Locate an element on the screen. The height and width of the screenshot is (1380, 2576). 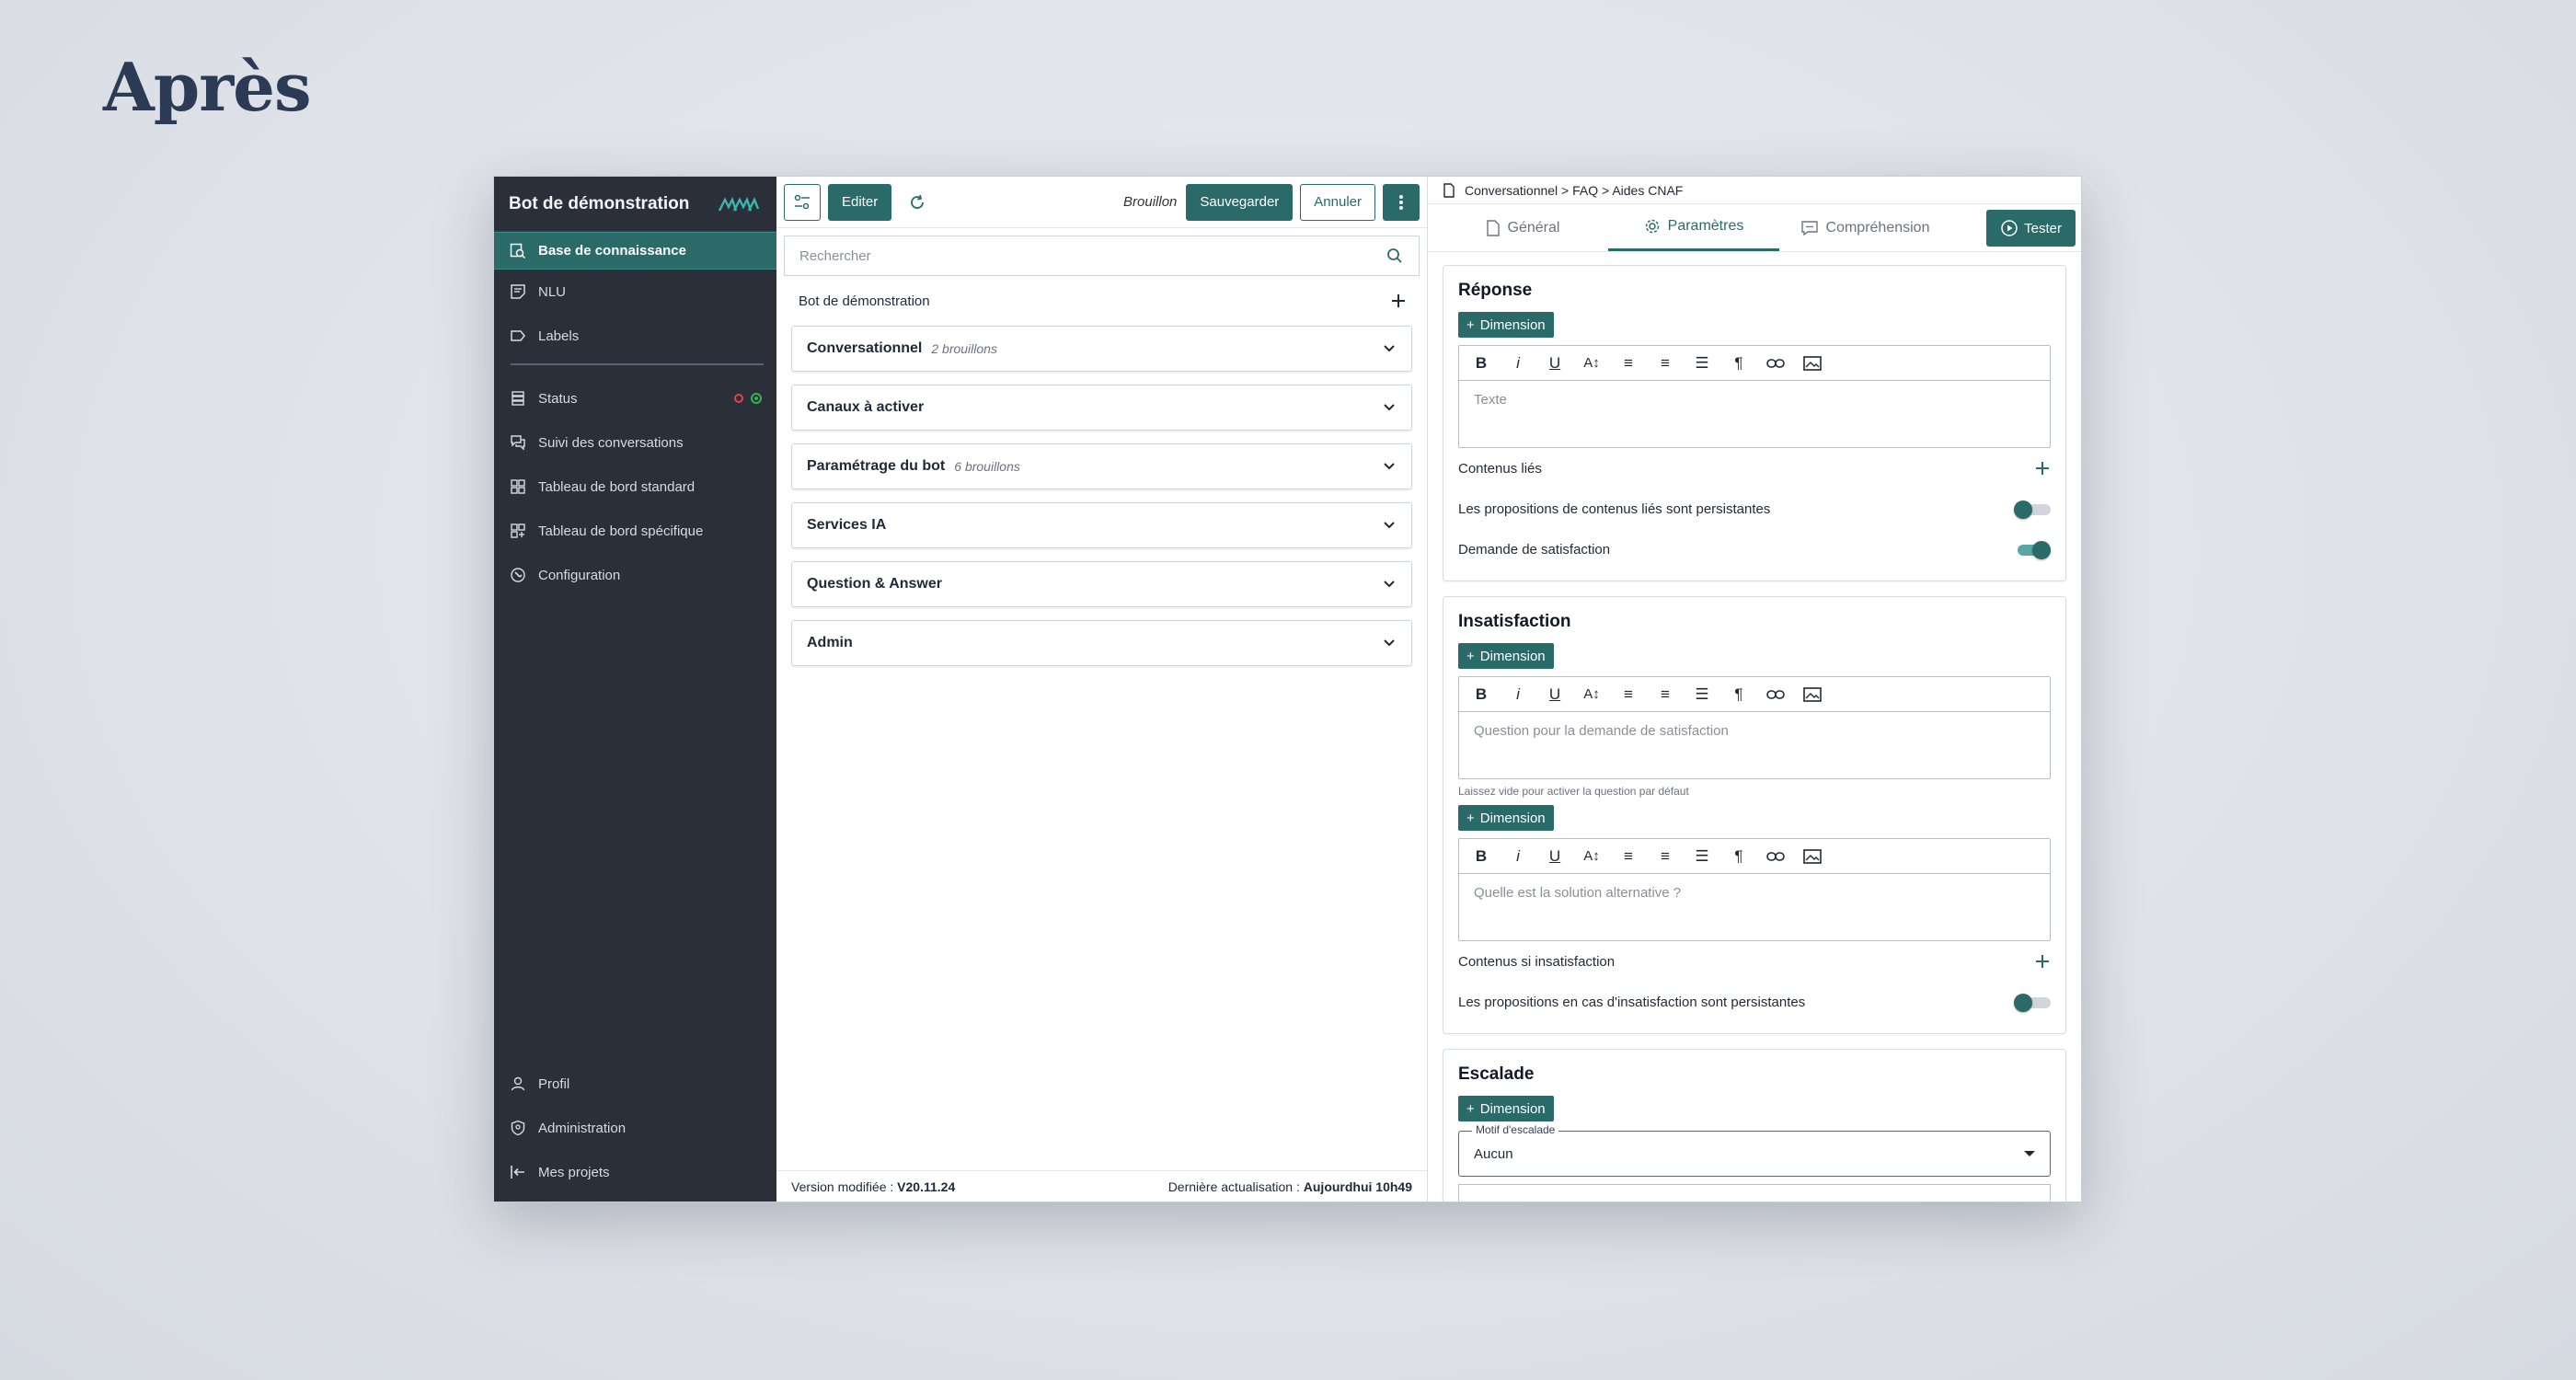
breadcrumb: Conversationnel > FAQ > Aides CNAF is located at coordinates (1754, 190).